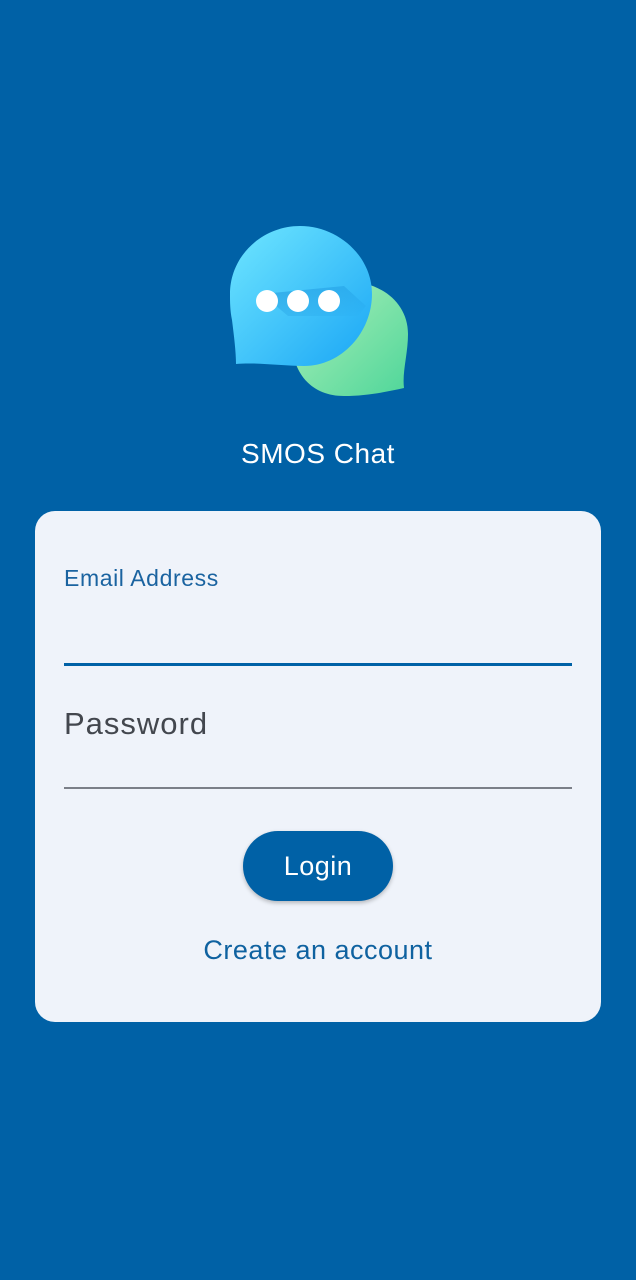 This screenshot has width=636, height=1280. Describe the element at coordinates (141, 578) in the screenshot. I see `email-label: Email Address` at that location.